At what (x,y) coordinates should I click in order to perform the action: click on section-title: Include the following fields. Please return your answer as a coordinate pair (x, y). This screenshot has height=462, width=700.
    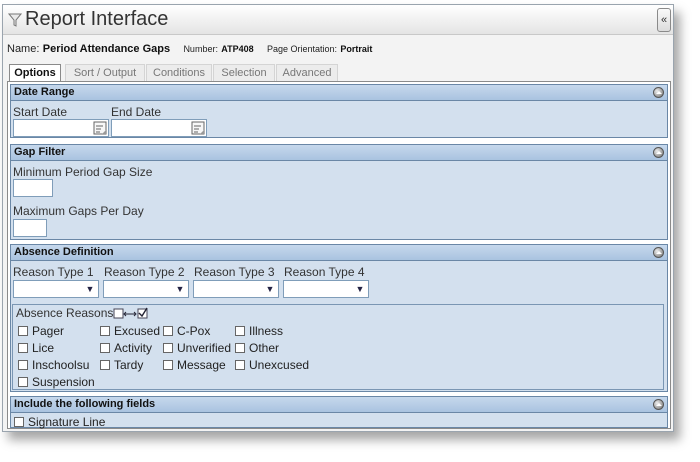
    Looking at the image, I should click on (85, 404).